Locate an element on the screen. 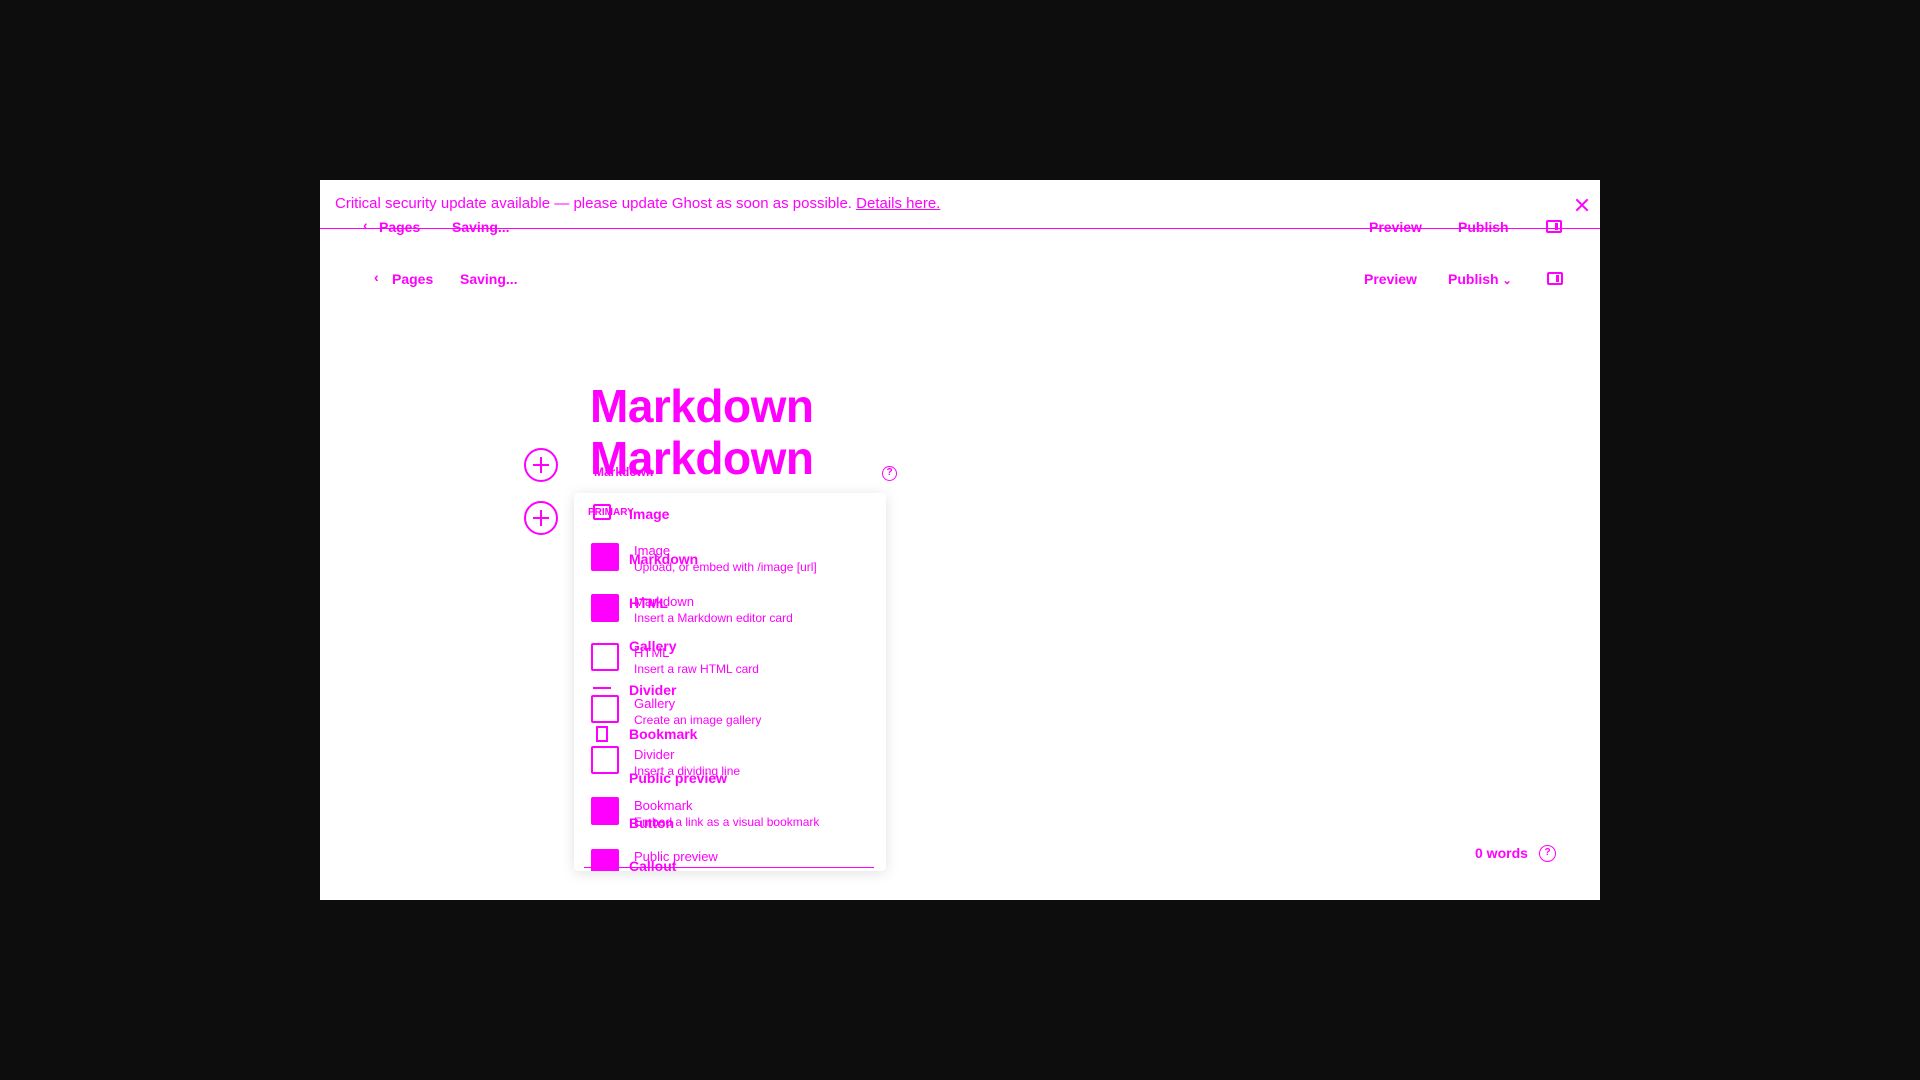 The image size is (1920, 1080). ghost-preview-button: Preview is located at coordinates (1395, 227).